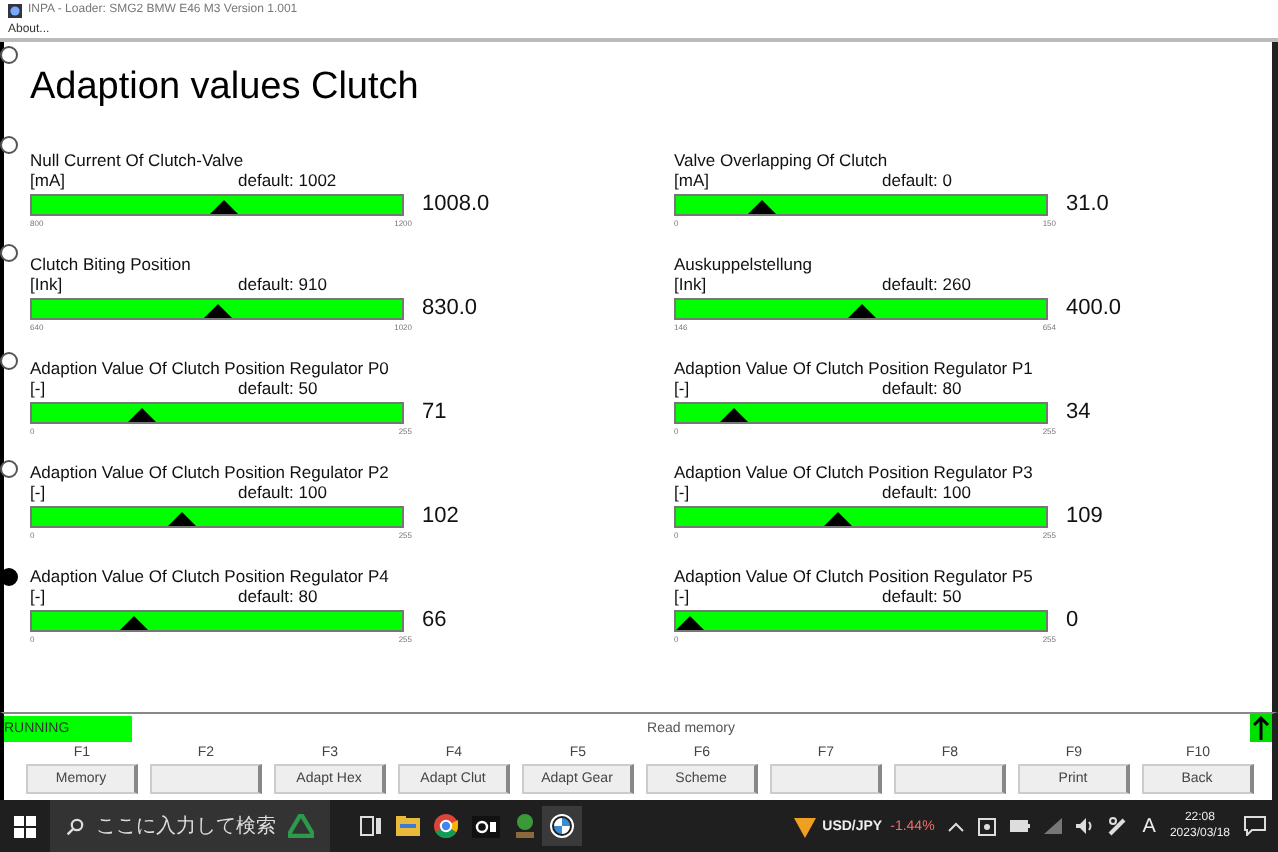  I want to click on recycle-icon, so click(301, 826).